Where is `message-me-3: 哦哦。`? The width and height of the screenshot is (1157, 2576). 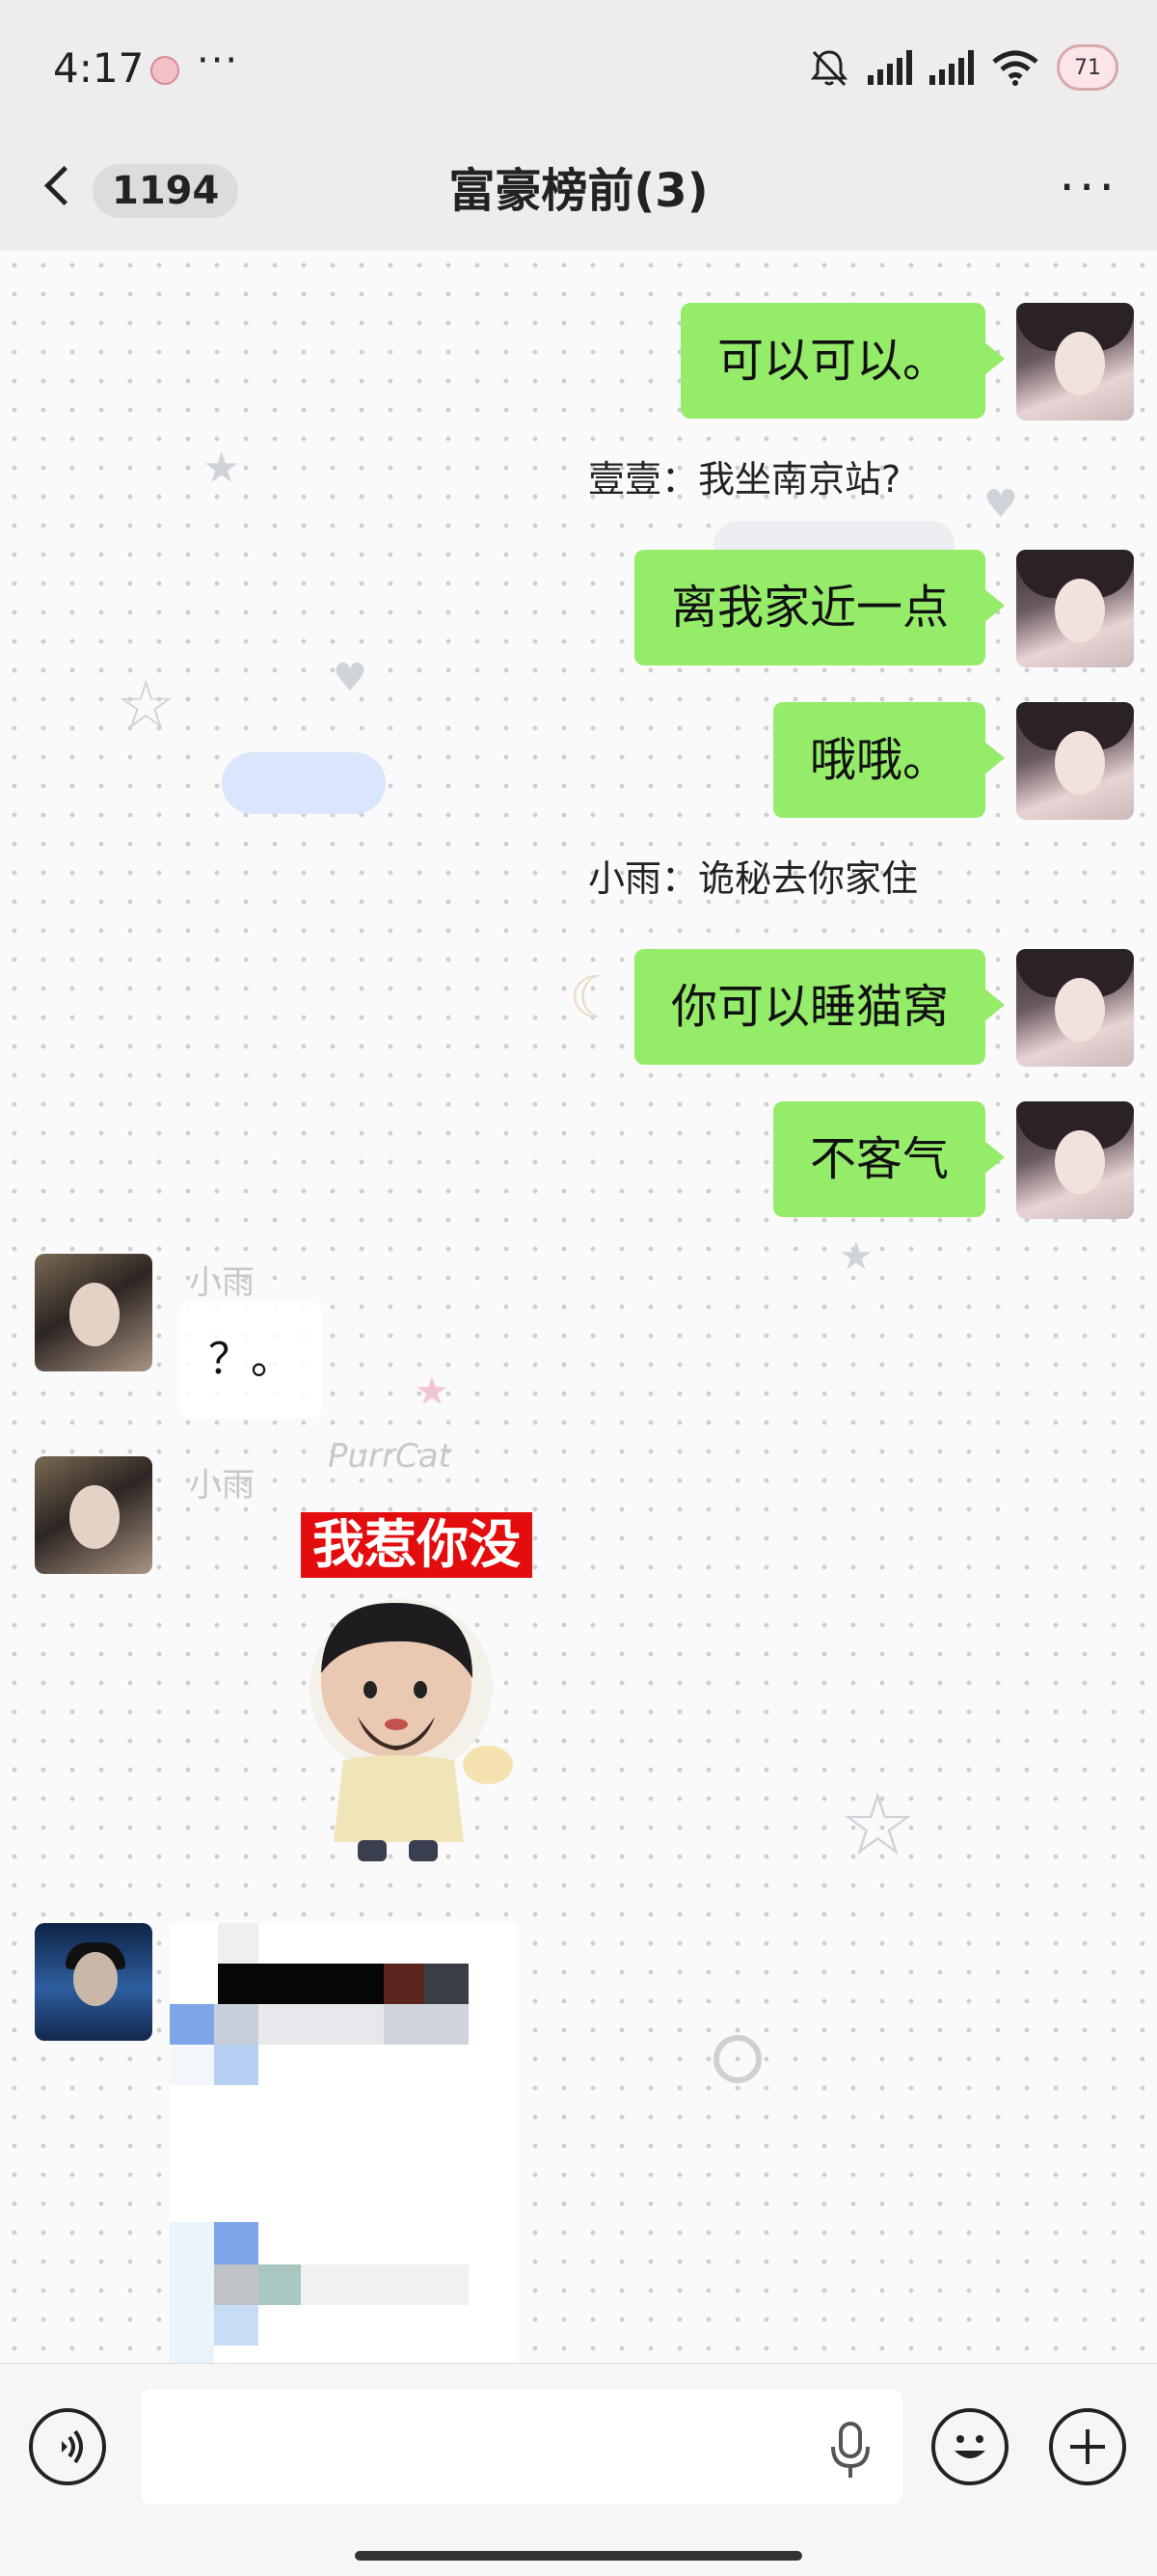
message-me-3: 哦哦。 is located at coordinates (953, 761).